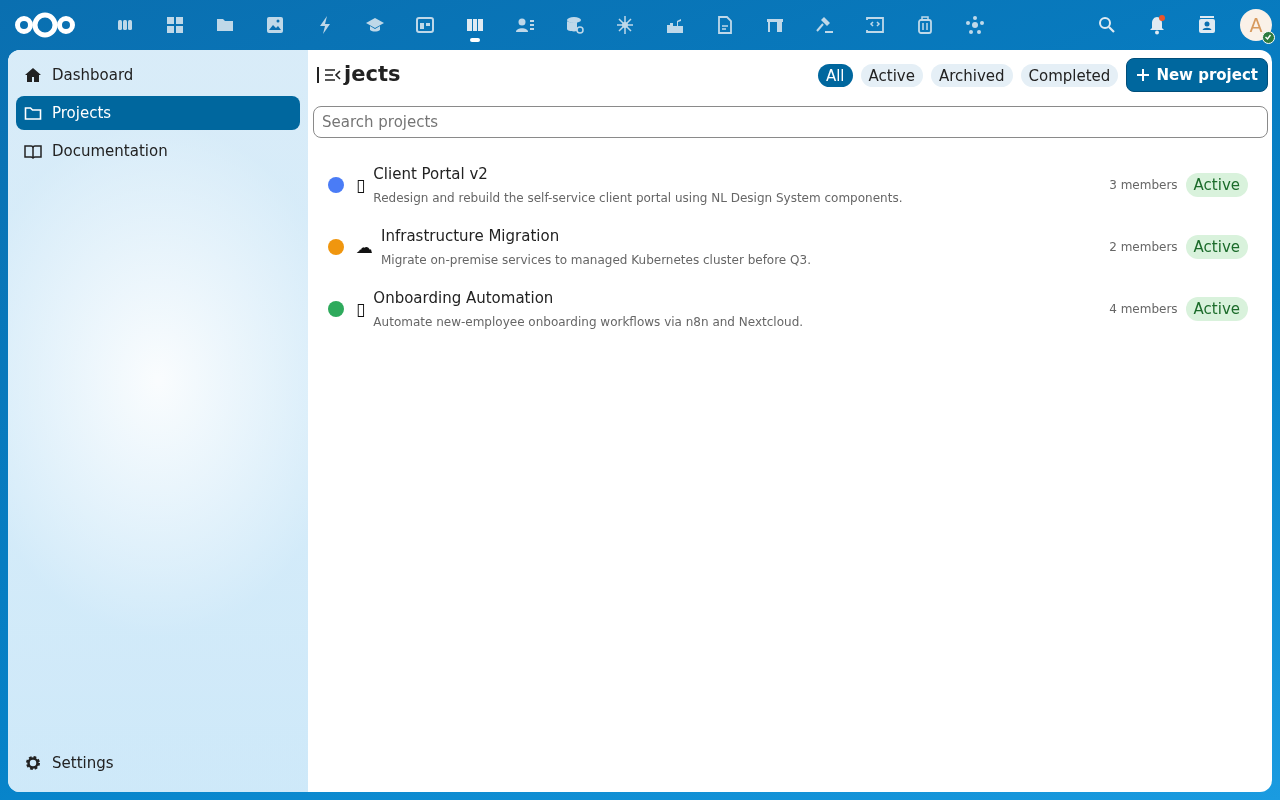  What do you see at coordinates (158, 763) in the screenshot?
I see `settings-link: Settings` at bounding box center [158, 763].